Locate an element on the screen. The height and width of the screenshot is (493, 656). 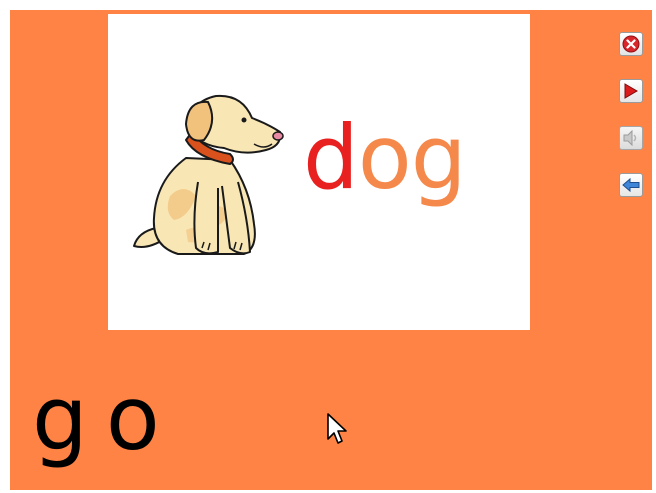
word-rest-letters: og is located at coordinates (412, 157).